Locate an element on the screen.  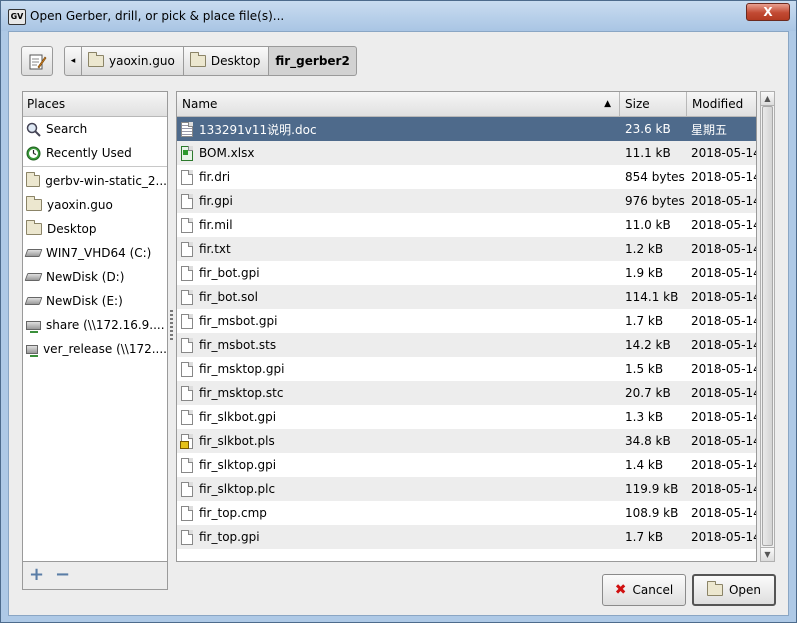
place-drive-d: NewDisk (D:) is located at coordinates (95, 277).